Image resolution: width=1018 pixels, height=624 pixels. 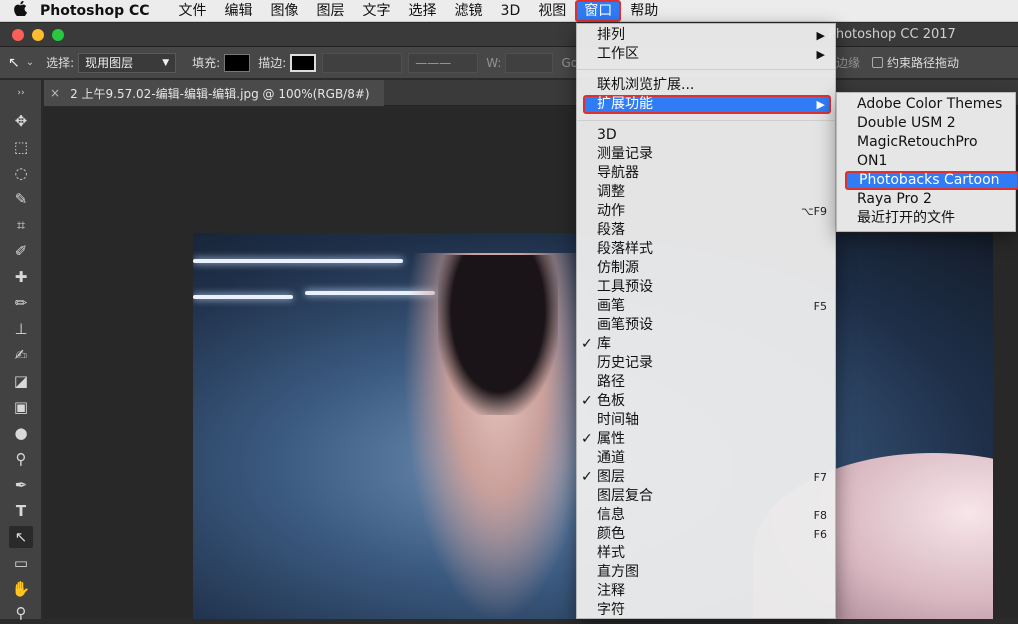 I want to click on menu-item-timeline: 时间轴, so click(x=706, y=420).